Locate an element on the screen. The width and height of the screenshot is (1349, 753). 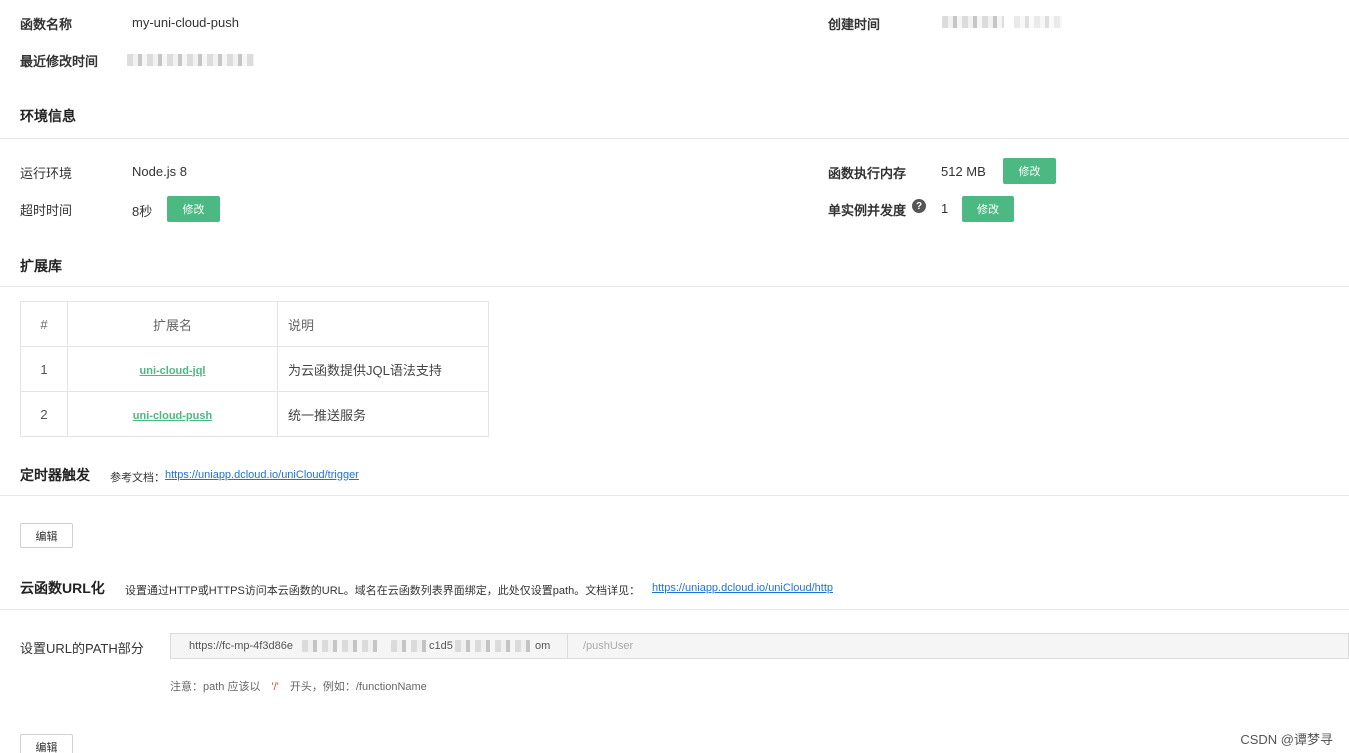
header-index: # is located at coordinates (44, 324).